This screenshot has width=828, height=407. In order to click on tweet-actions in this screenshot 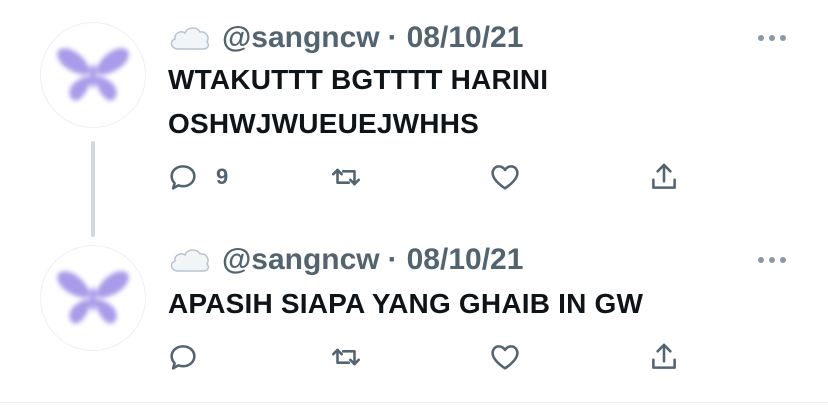, I will do `click(466, 357)`.